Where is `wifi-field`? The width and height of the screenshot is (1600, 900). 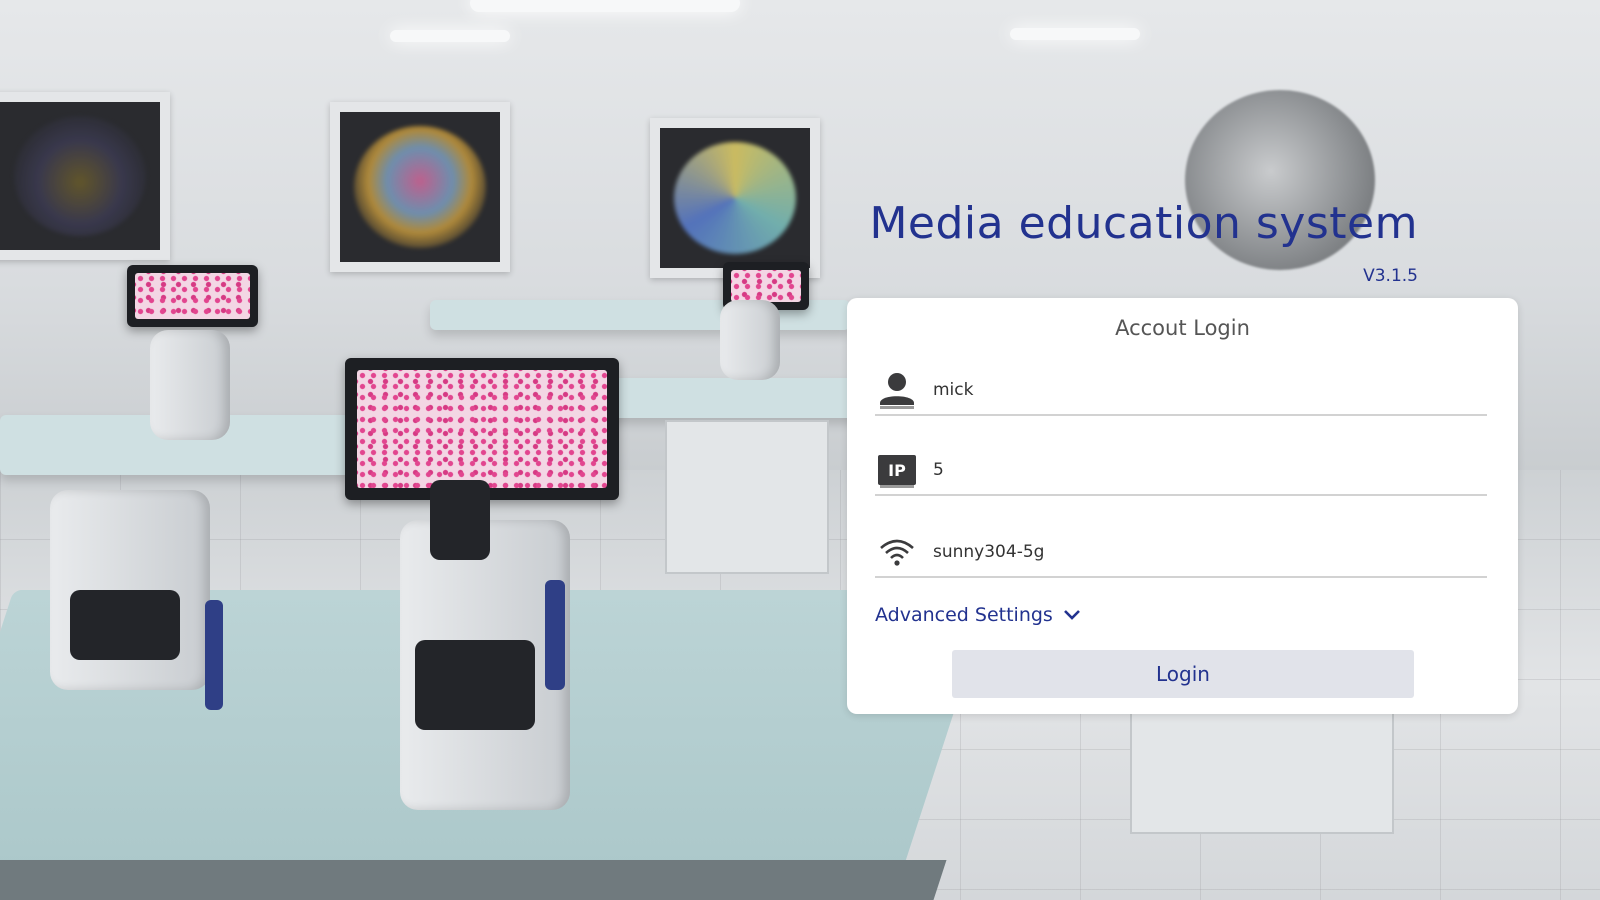
wifi-field is located at coordinates (1181, 554).